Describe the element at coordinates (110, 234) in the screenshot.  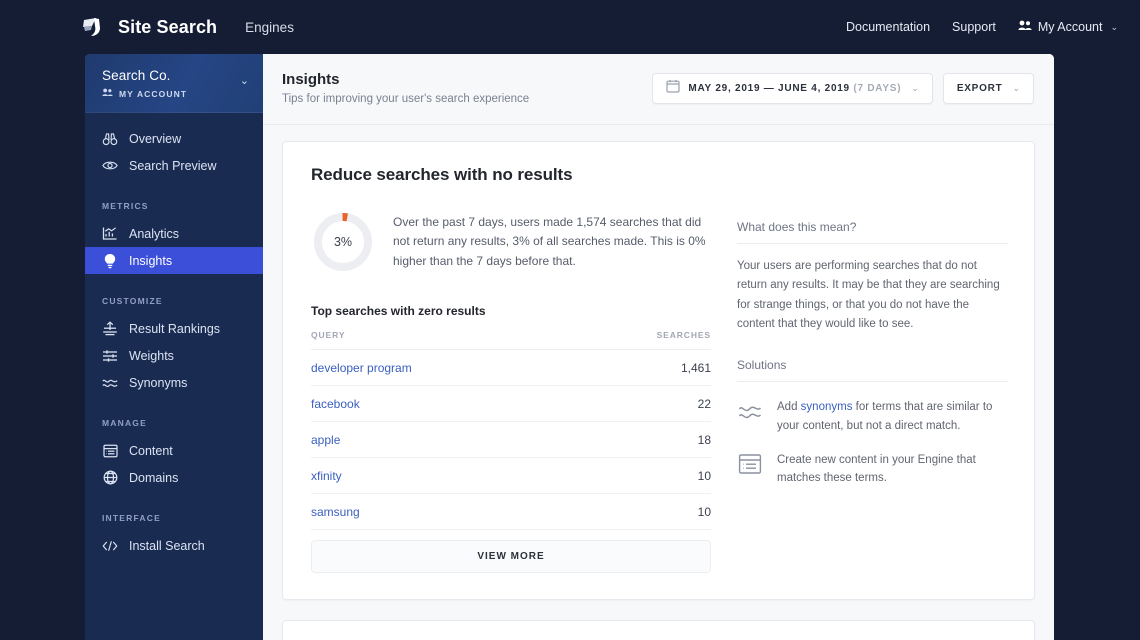
I see `chart-bar-icon` at that location.